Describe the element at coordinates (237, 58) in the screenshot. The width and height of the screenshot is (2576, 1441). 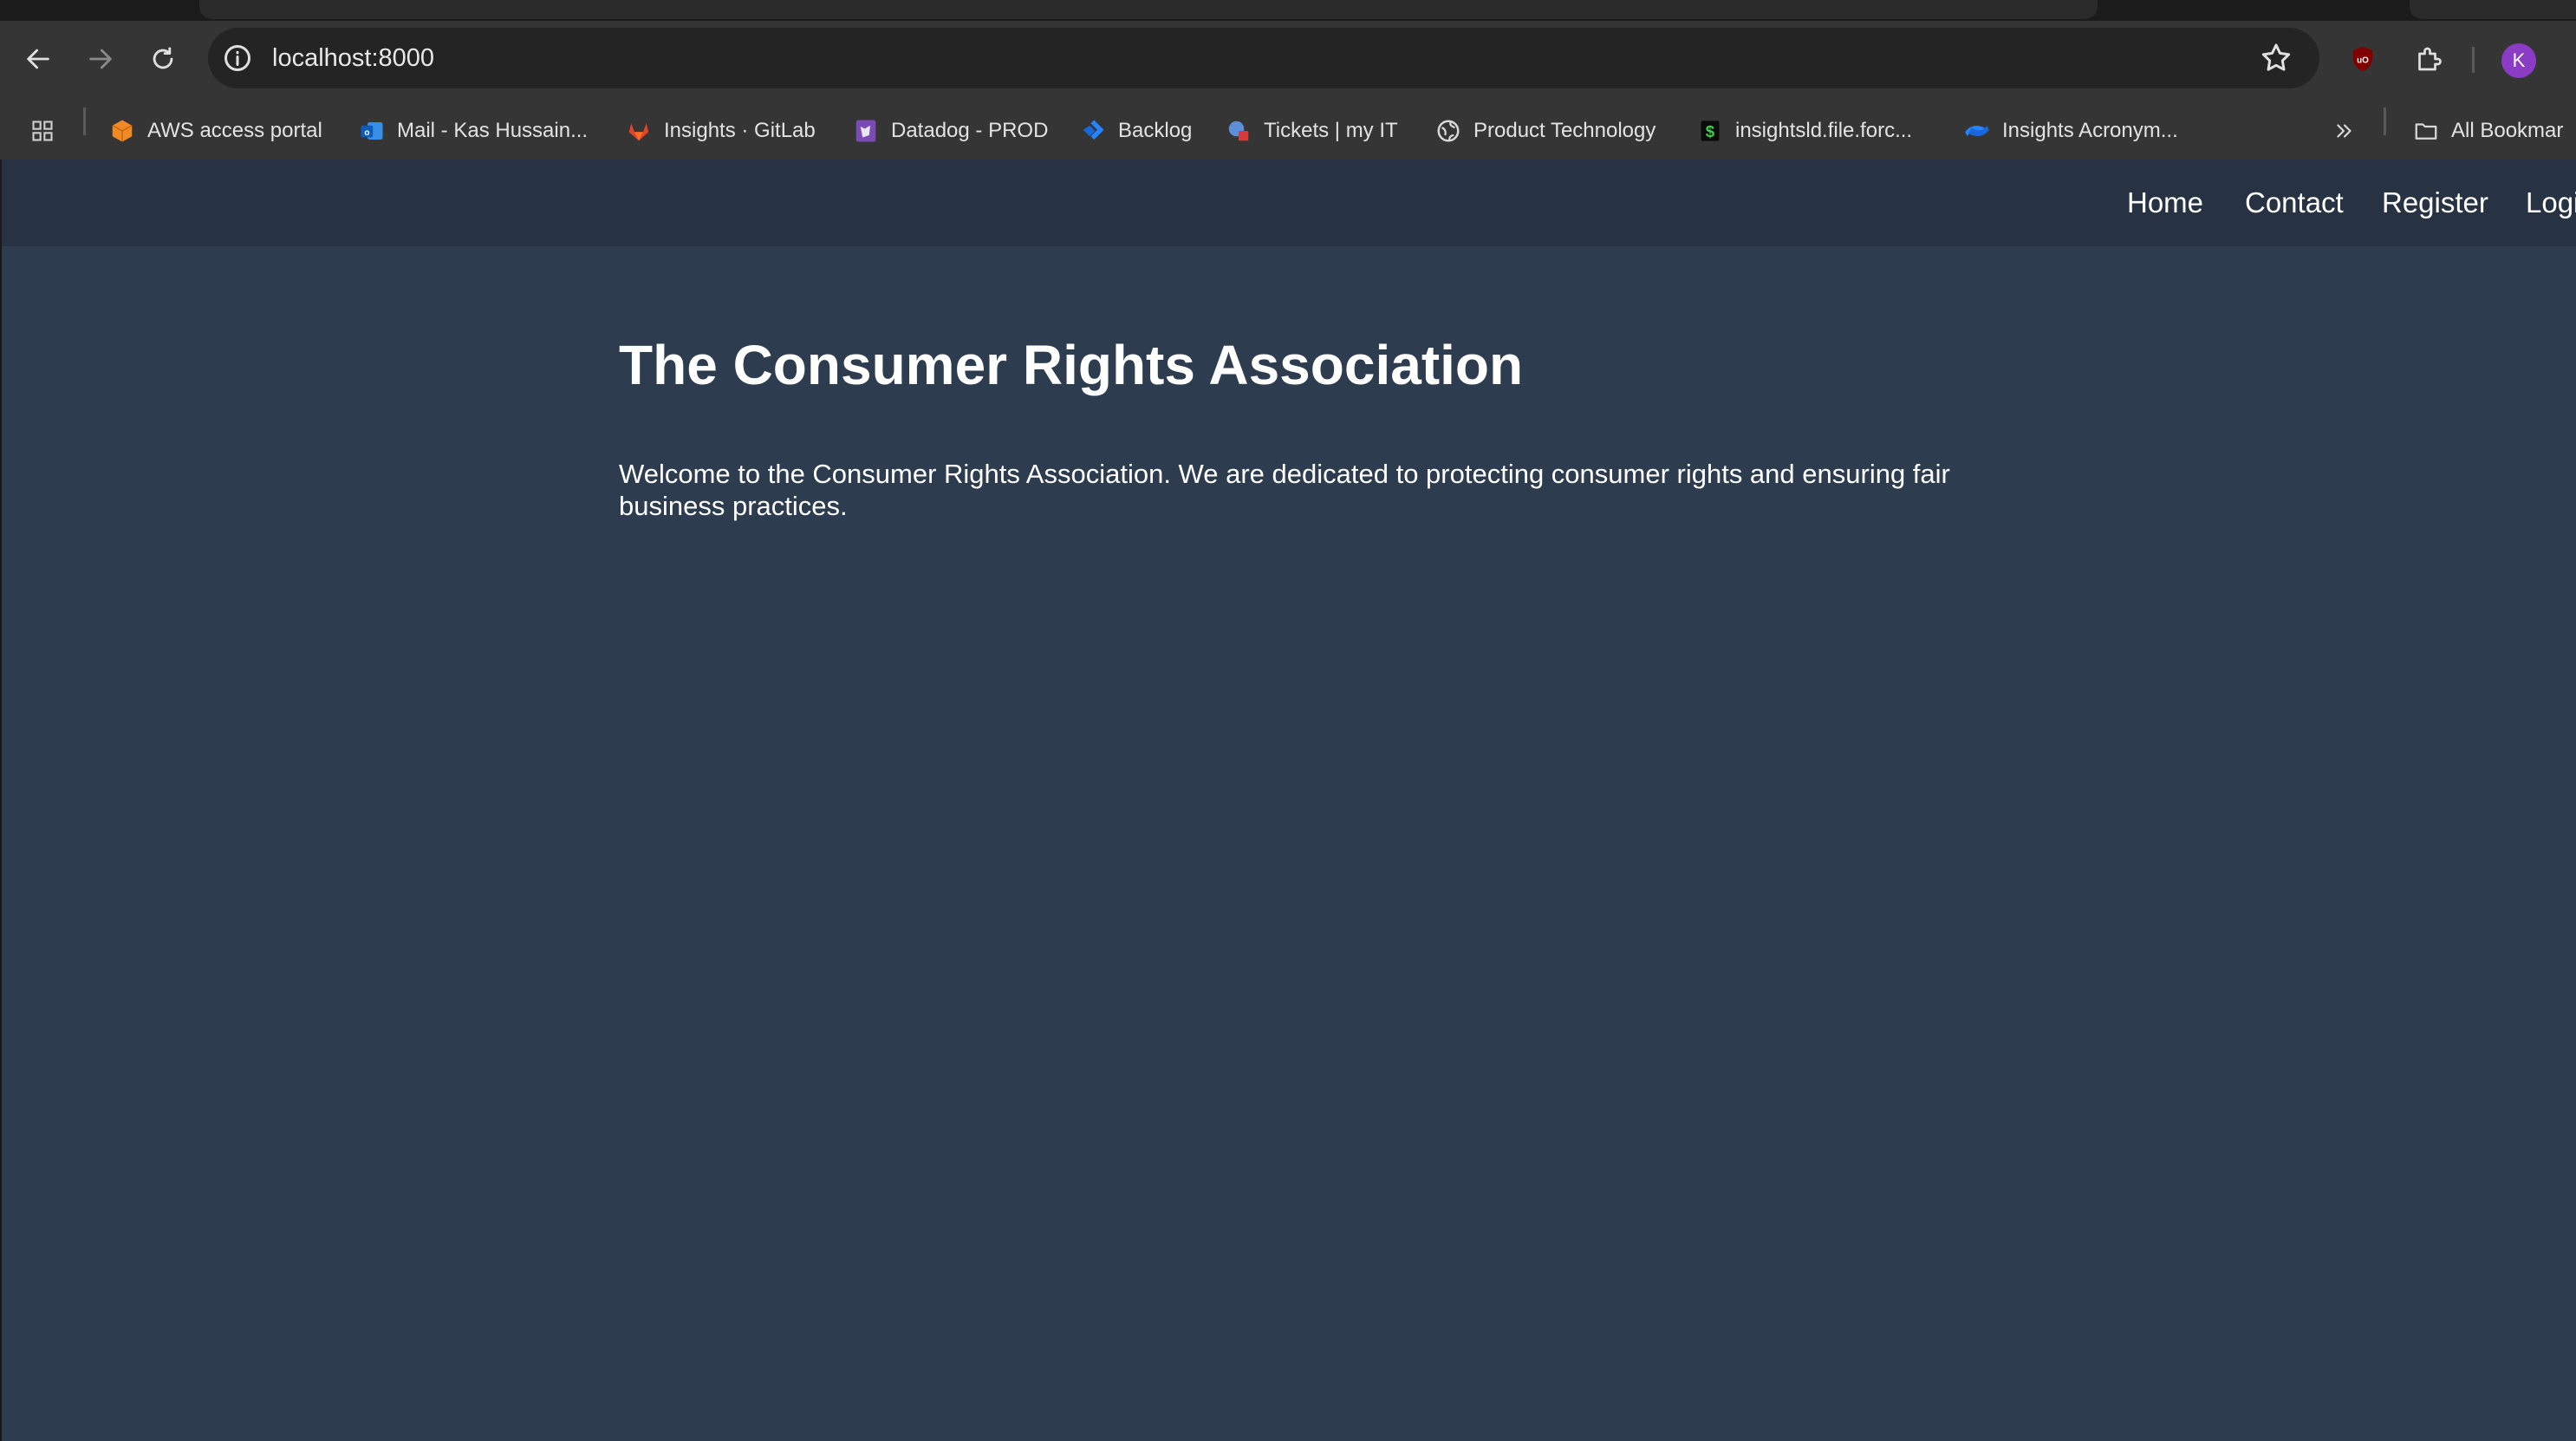
I see `site-info-icon` at that location.